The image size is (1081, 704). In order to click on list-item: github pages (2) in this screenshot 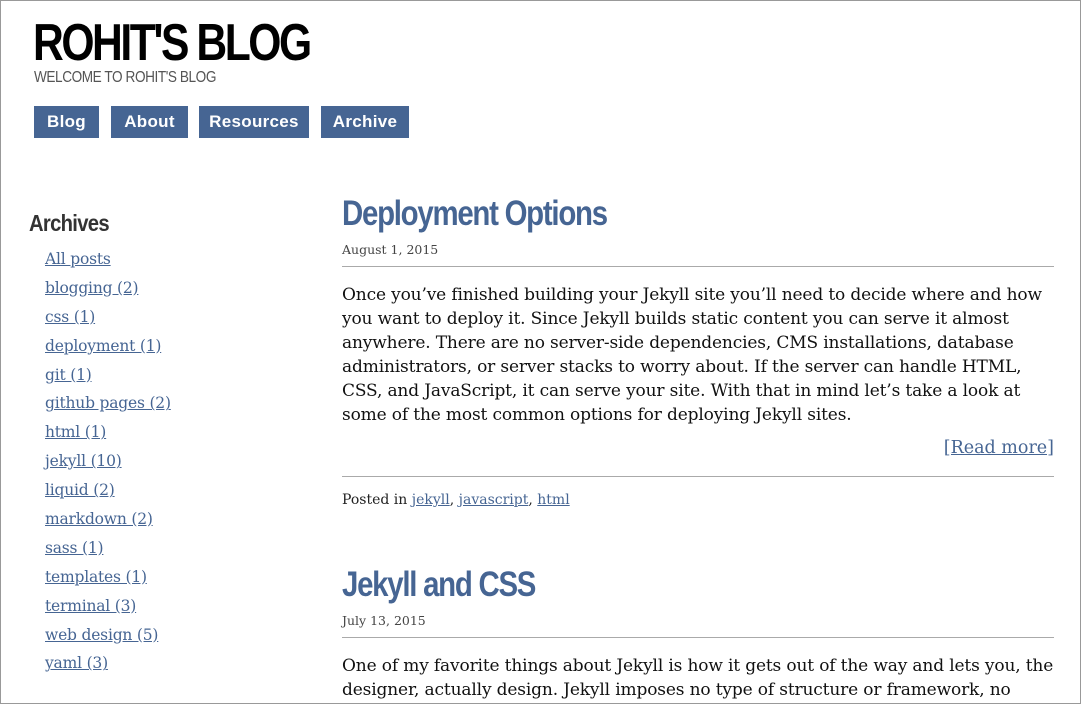, I will do `click(167, 406)`.